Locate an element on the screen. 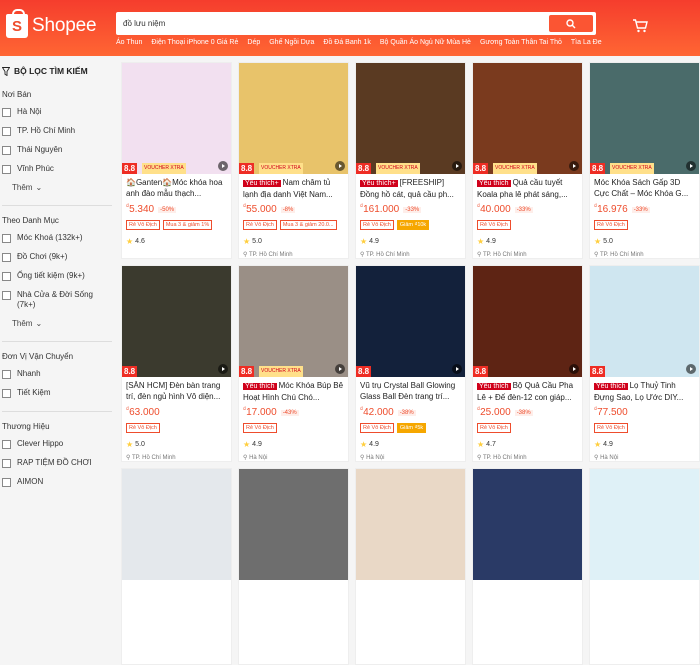 This screenshot has height=665, width=700. search-hint-link: Đồ Đá Banh 1k is located at coordinates (346, 42).